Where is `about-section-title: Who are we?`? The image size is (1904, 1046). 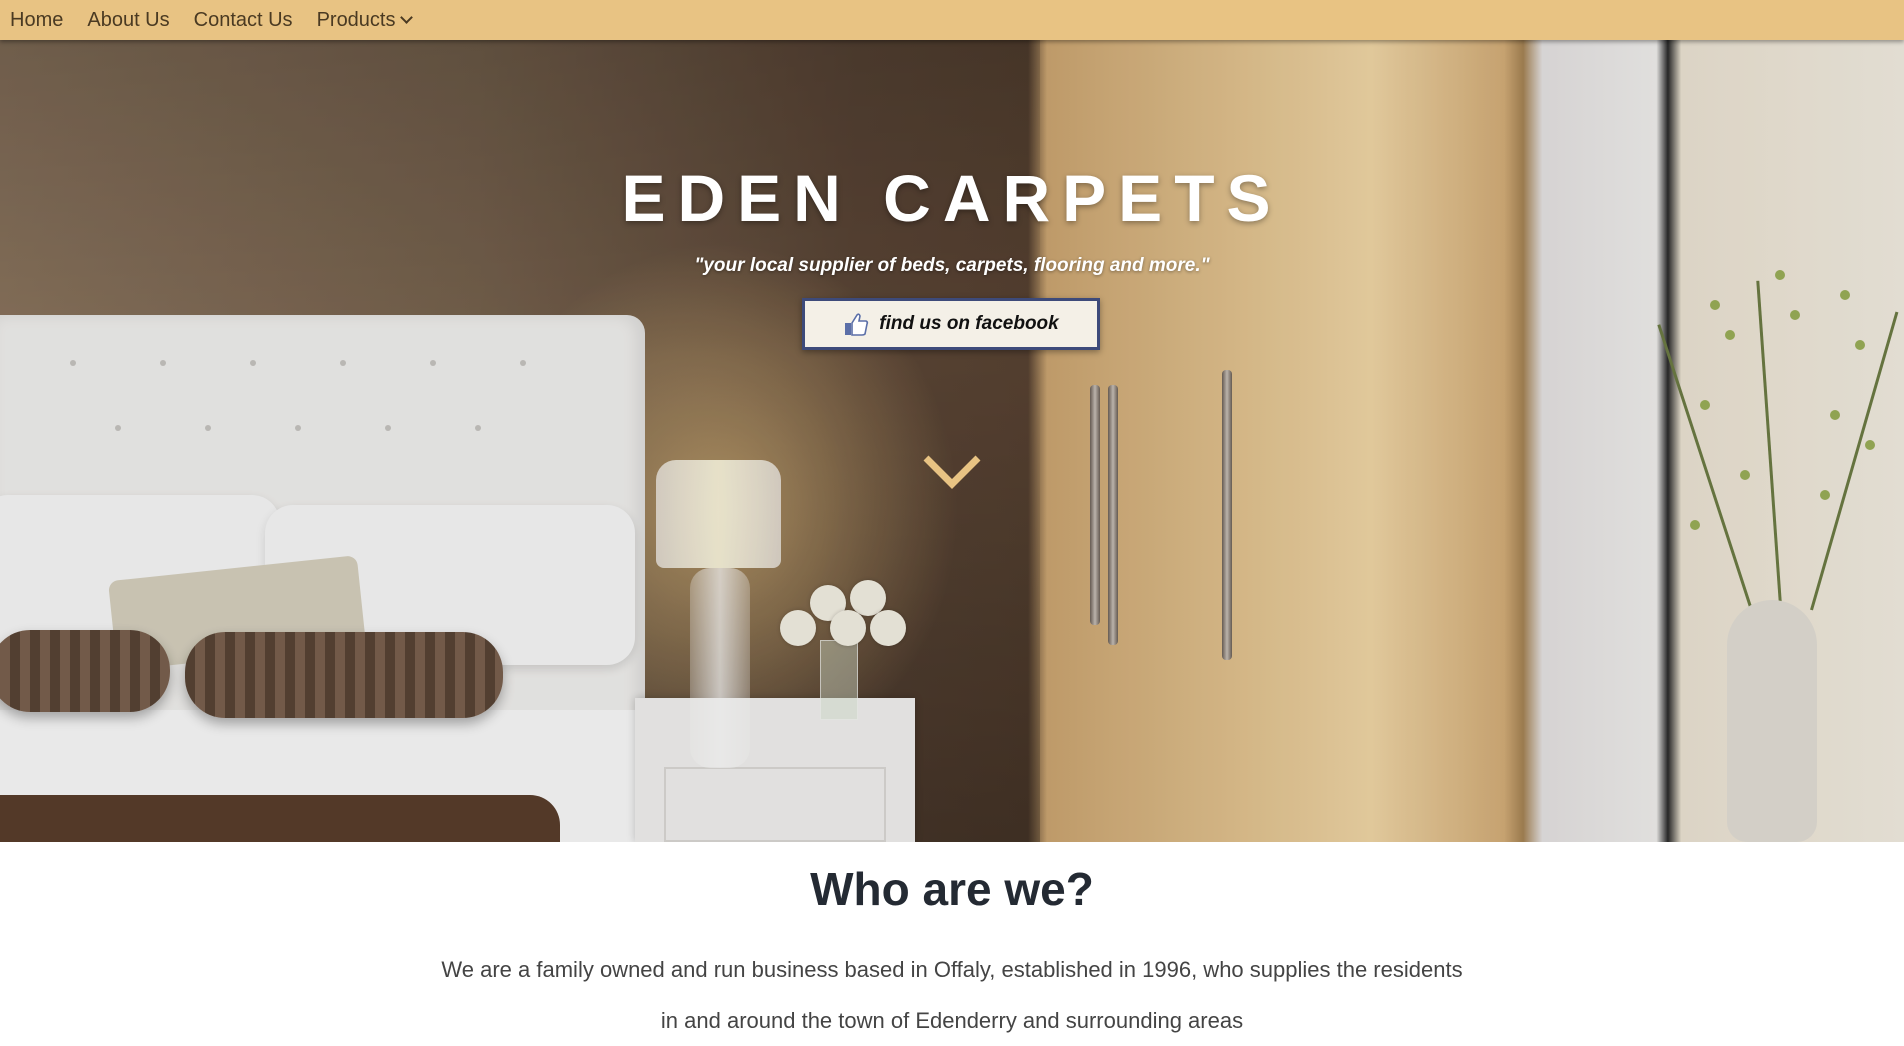
about-section-title: Who are we? is located at coordinates (952, 889).